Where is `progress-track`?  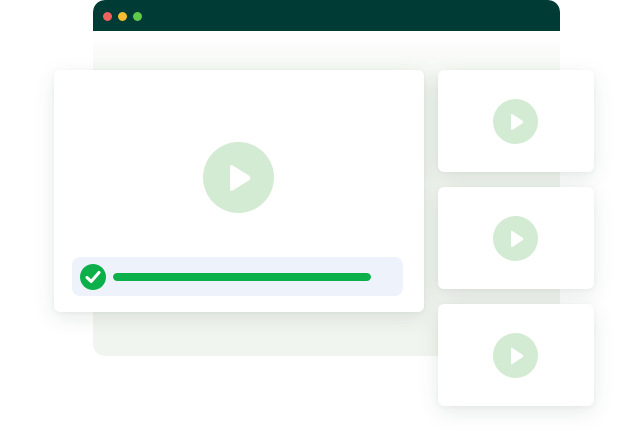 progress-track is located at coordinates (242, 277).